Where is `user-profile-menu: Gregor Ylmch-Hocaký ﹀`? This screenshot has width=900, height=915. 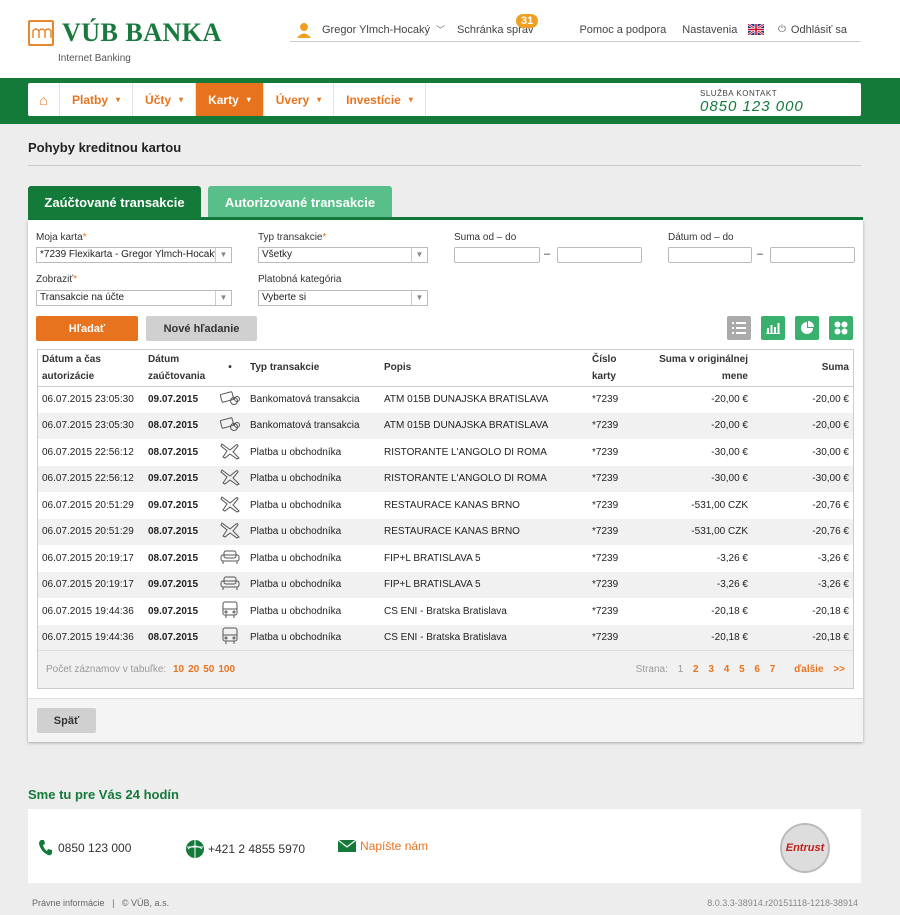 user-profile-menu: Gregor Ylmch-Hocaký ﹀ is located at coordinates (370, 30).